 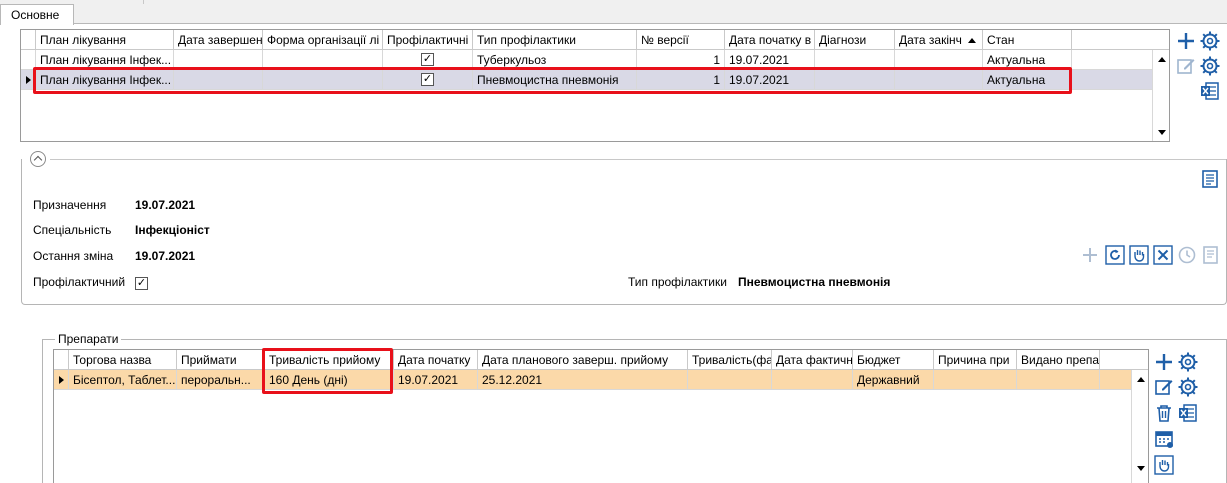 I want to click on col-start-date: Дата початку в, so click(x=770, y=40).